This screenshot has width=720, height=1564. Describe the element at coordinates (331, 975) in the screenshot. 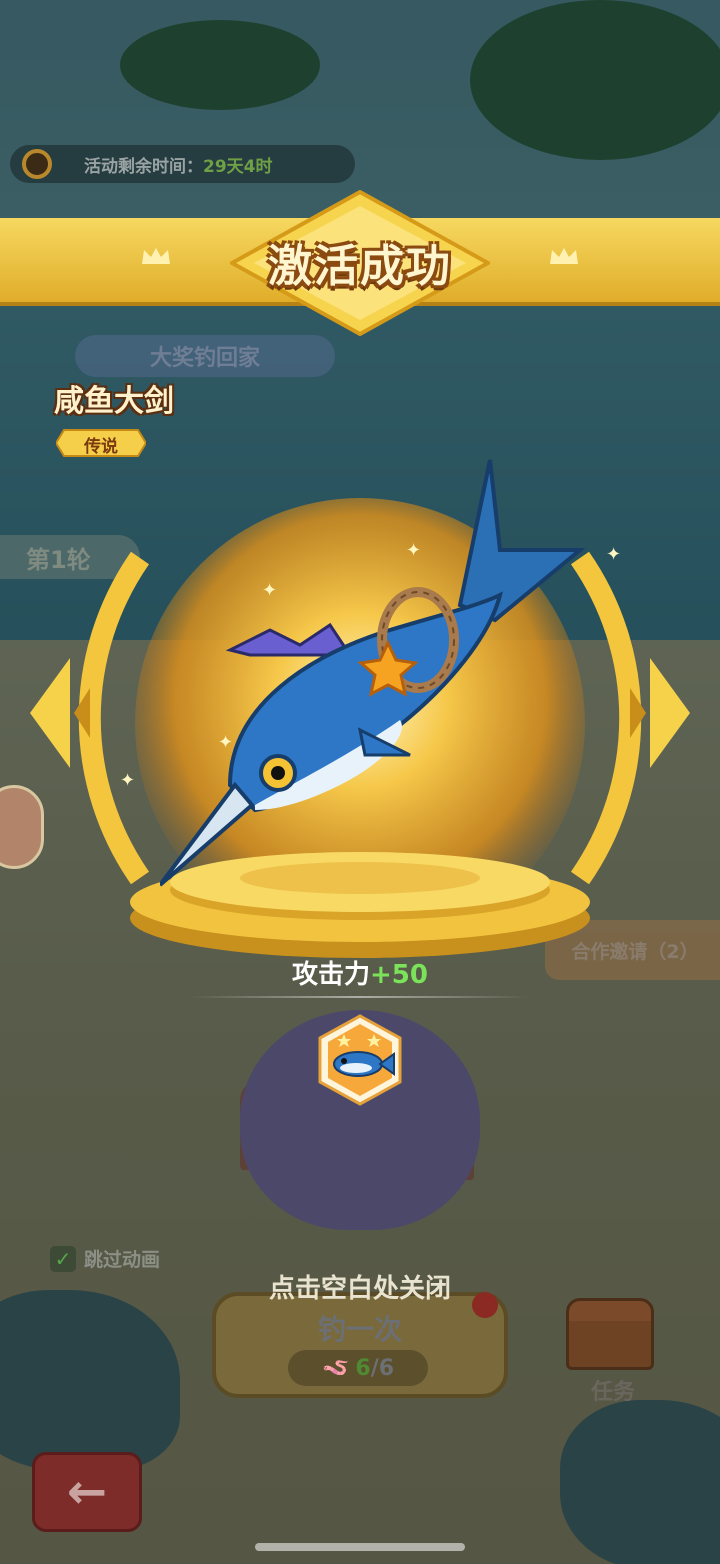

I see `stat-label: 攻击力` at that location.